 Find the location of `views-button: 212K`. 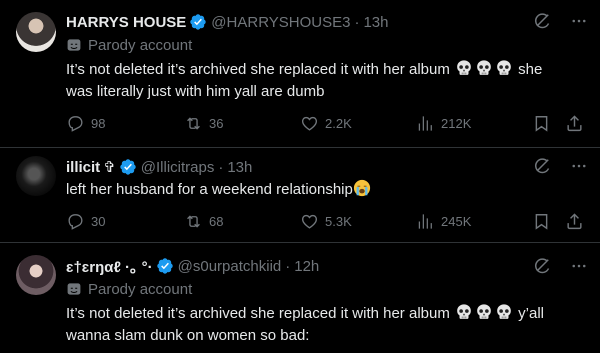

views-button: 212K is located at coordinates (443, 123).